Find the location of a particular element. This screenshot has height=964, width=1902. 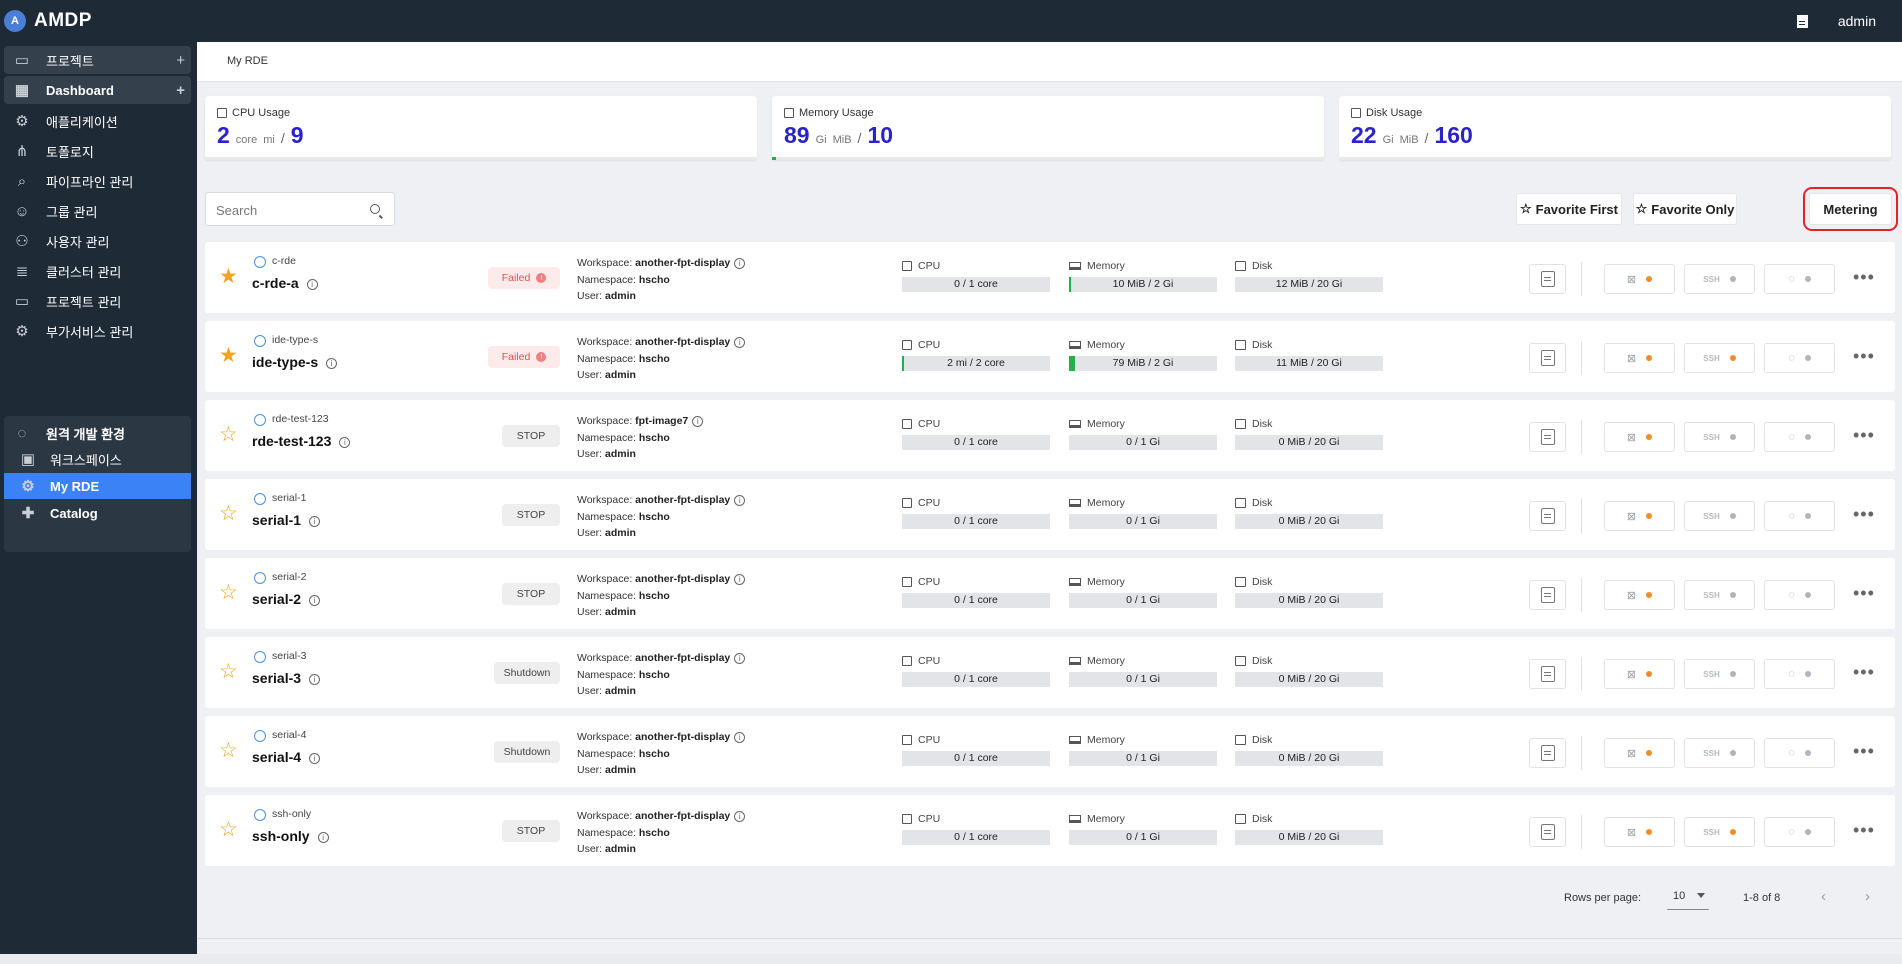

rde-name: c-rde-a i is located at coordinates (285, 283).